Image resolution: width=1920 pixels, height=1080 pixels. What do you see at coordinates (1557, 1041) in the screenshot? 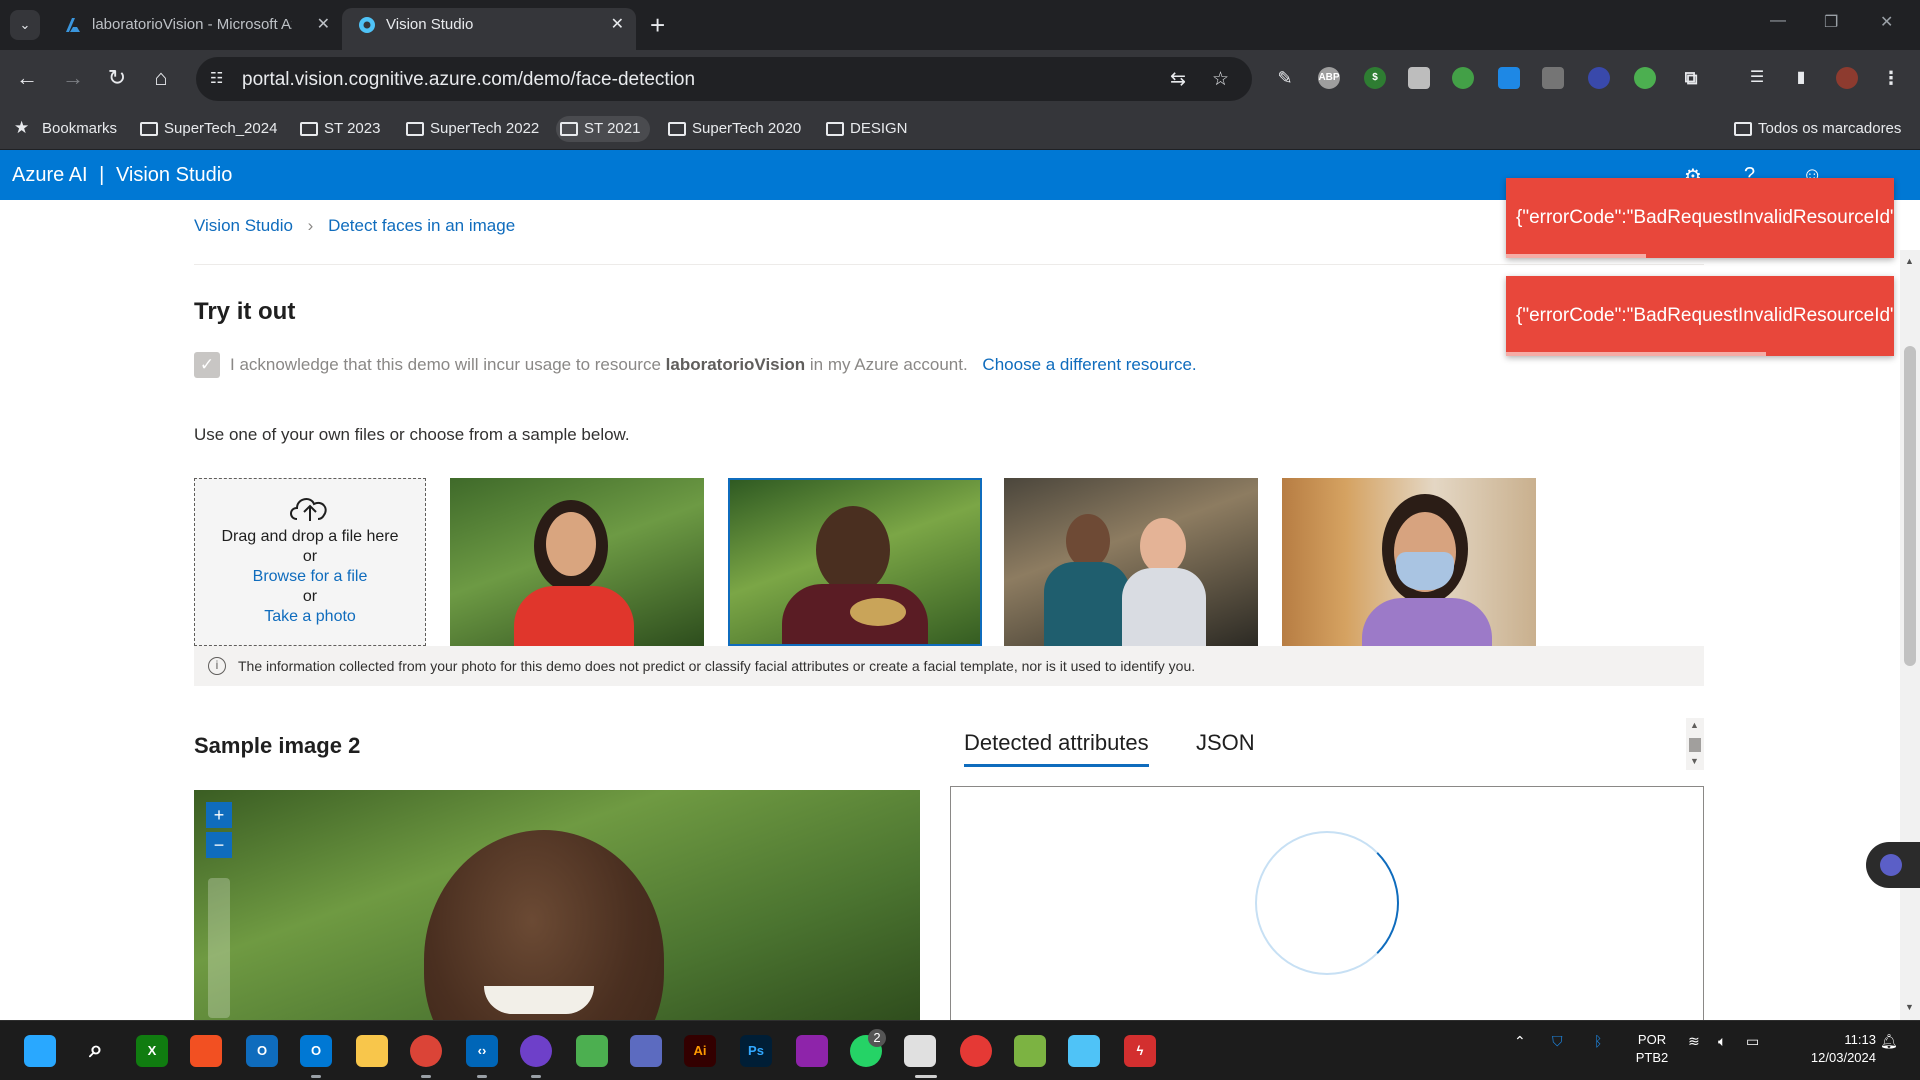
I see `shield-icon: ⛉` at bounding box center [1557, 1041].